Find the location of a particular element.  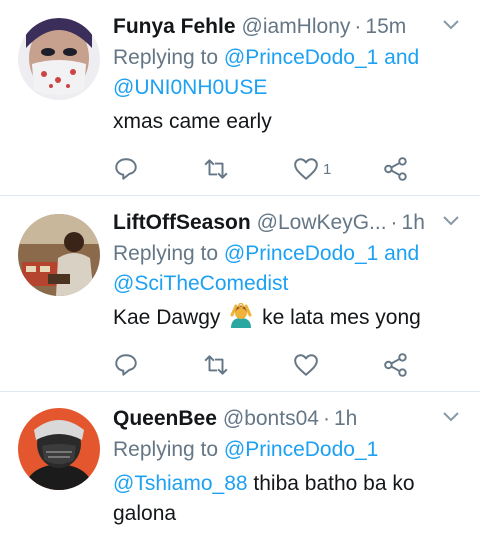

mention-link: @UNI0NH0USE is located at coordinates (190, 87).